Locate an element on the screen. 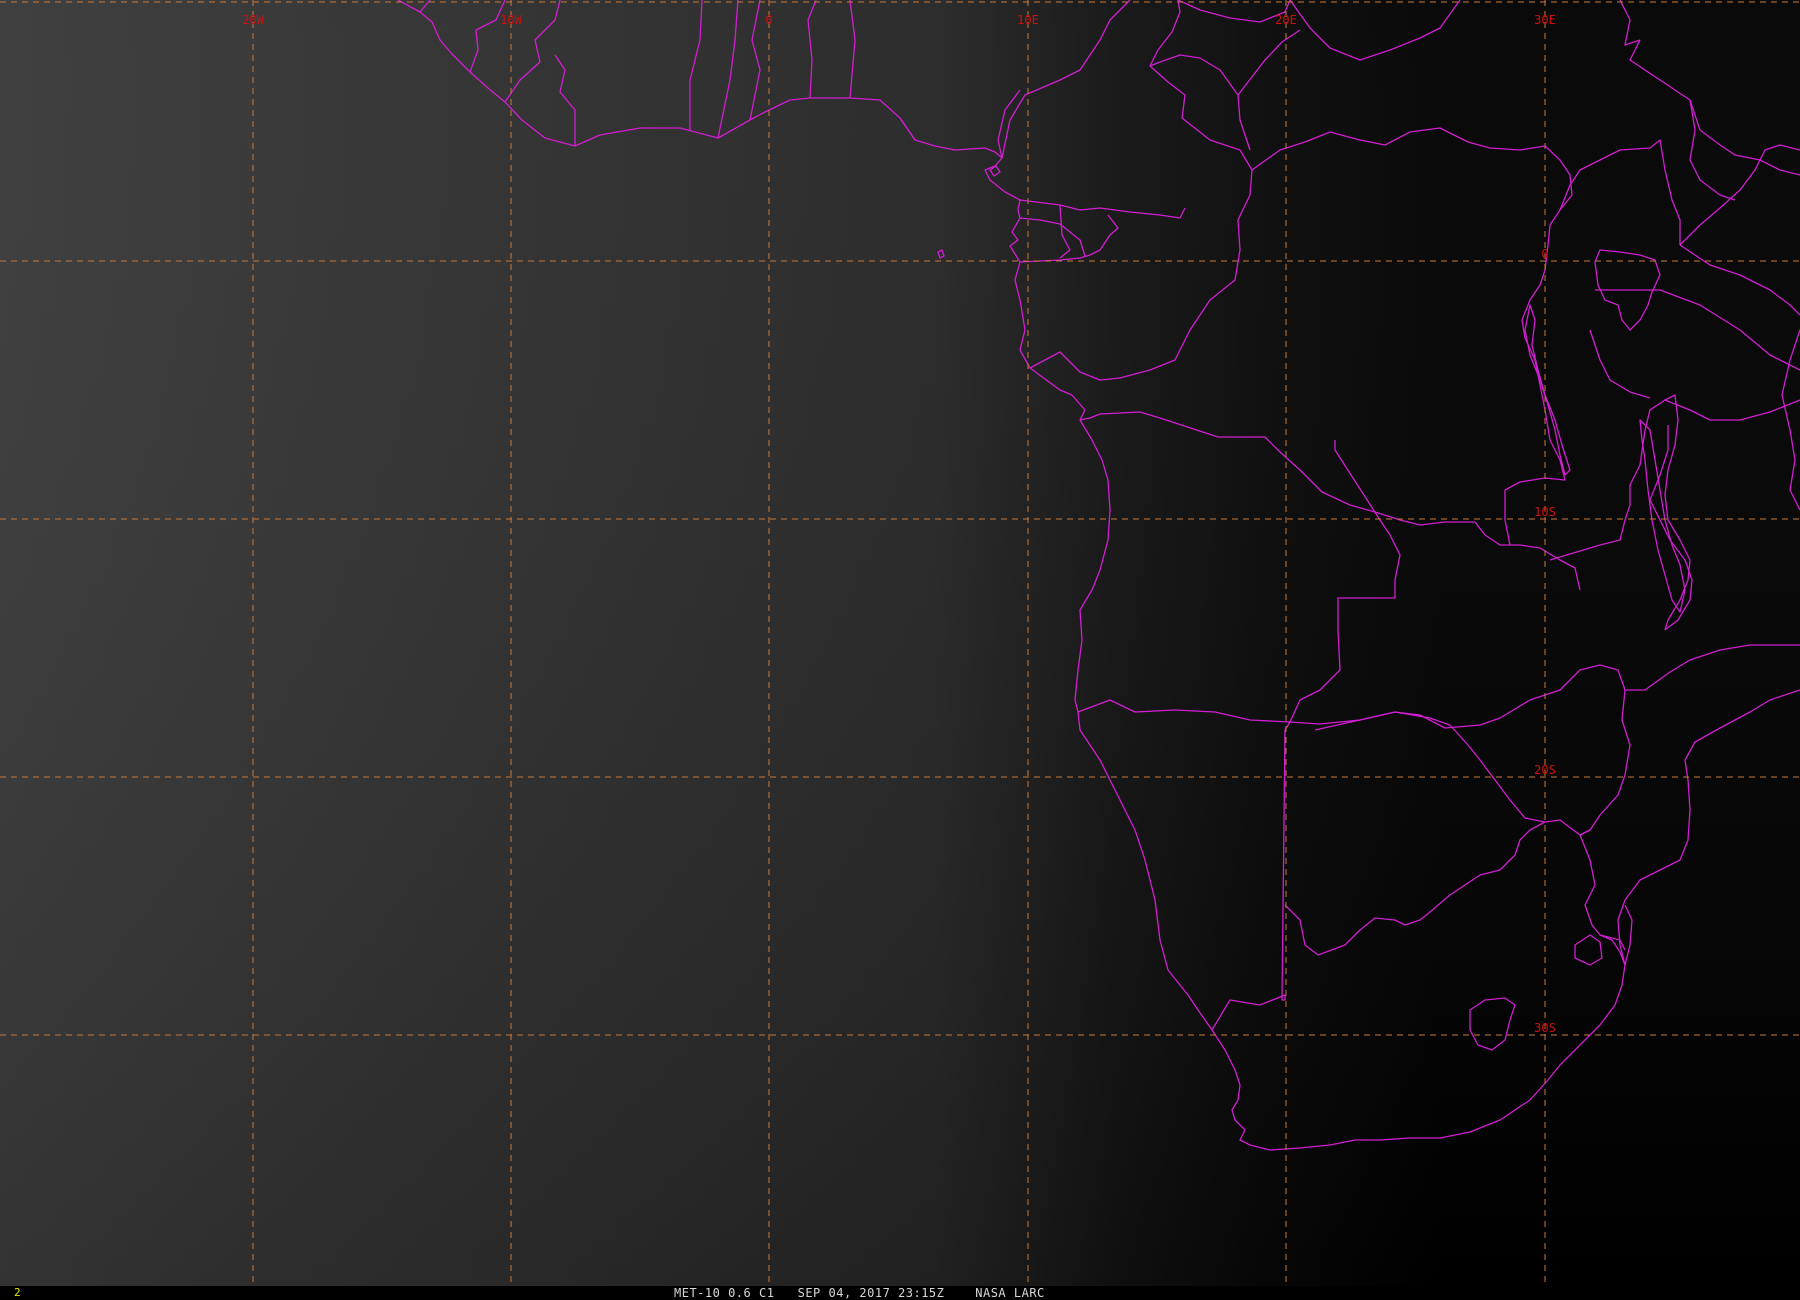  latitude-label: 30S is located at coordinates (1545, 1028).